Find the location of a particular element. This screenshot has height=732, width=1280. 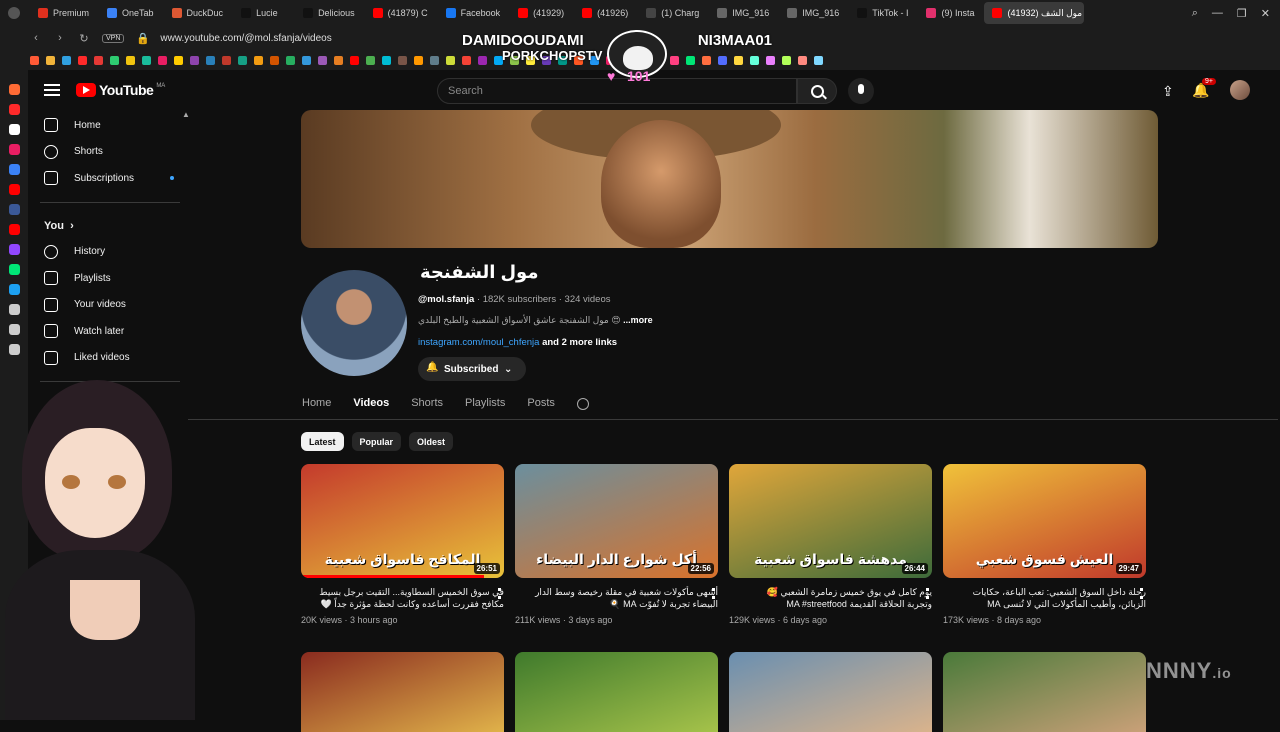

search-button is located at coordinates (817, 91).